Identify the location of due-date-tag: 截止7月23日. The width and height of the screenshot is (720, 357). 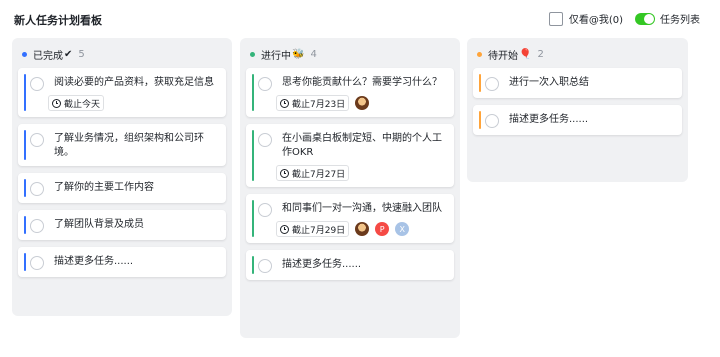
(313, 103).